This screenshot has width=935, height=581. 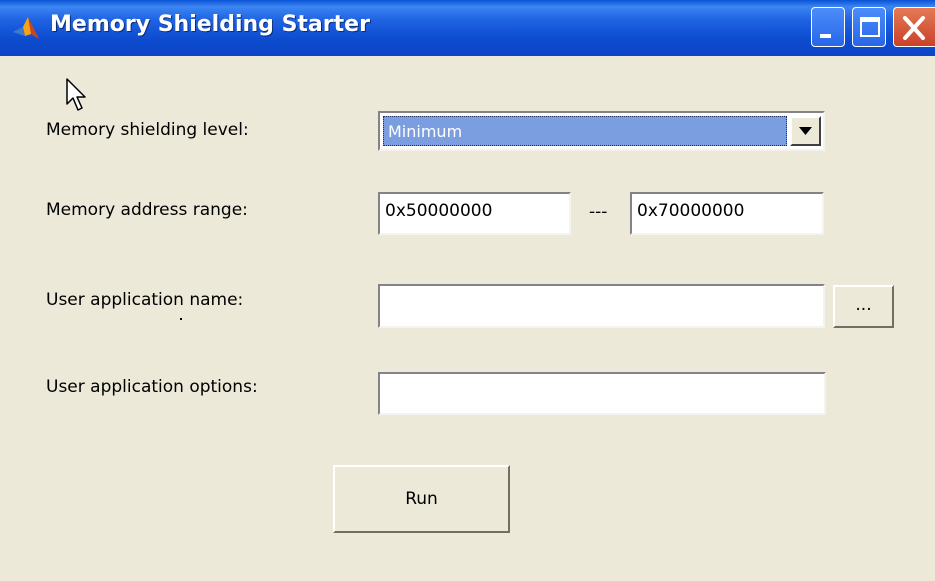 I want to click on app-name-input, so click(x=601, y=306).